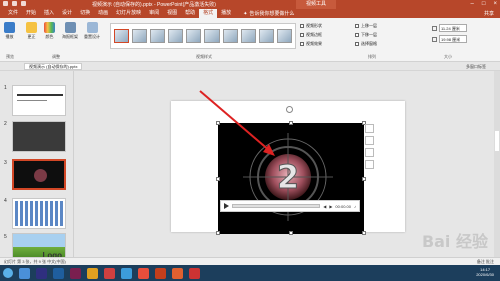  Describe the element at coordinates (453, 39) in the screenshot. I see `width-input: 19.98 厘米` at that location.